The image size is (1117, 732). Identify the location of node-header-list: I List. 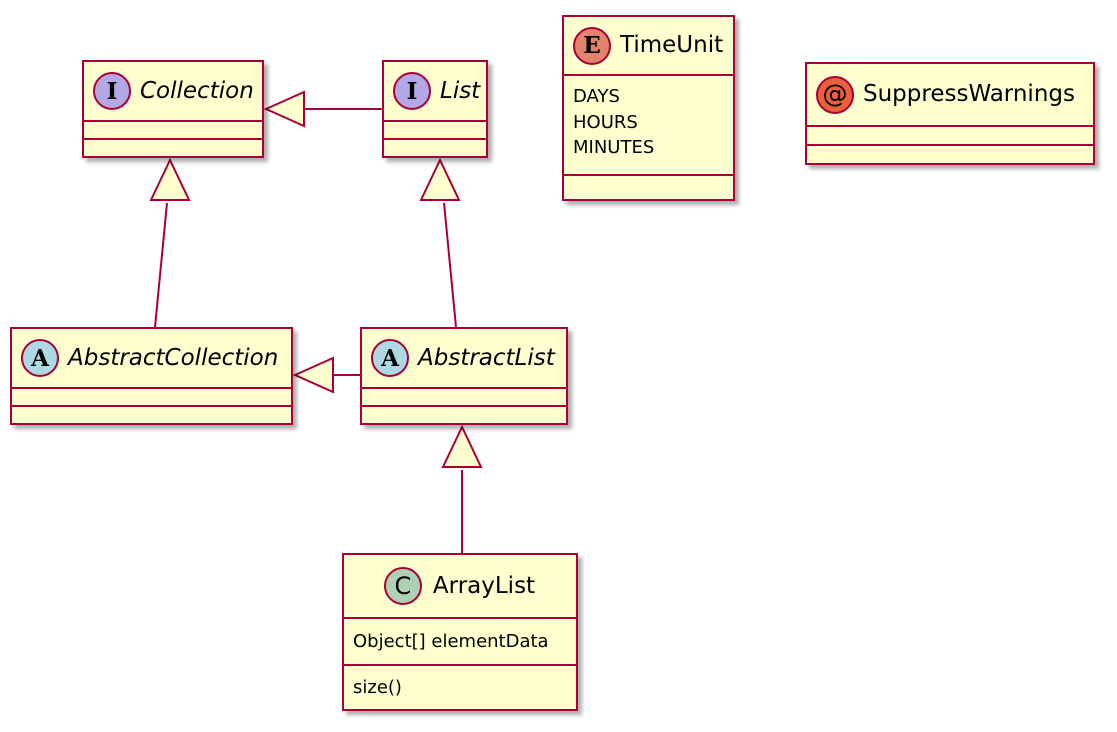
(435, 91).